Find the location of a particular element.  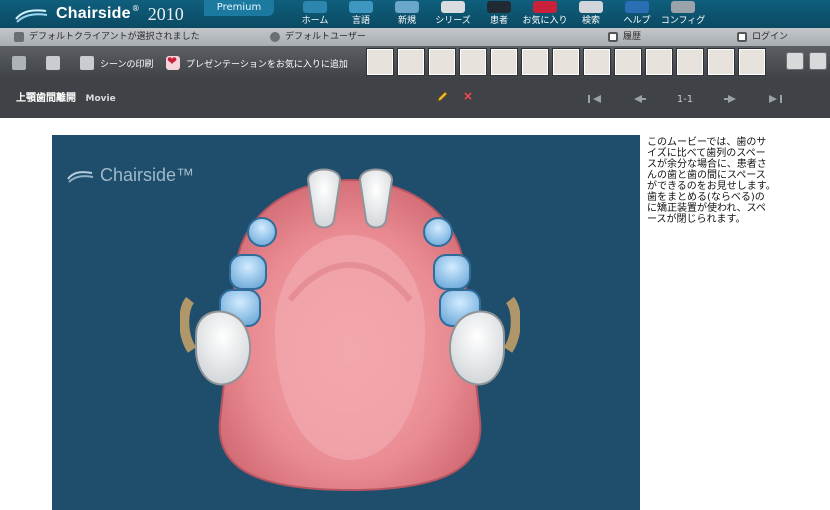

video-watermark: Chairside™ is located at coordinates (130, 175).